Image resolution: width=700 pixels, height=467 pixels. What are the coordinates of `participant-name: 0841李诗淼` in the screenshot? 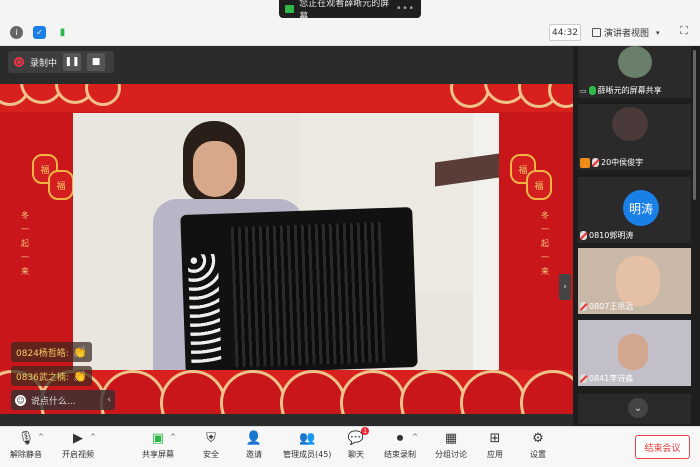 It's located at (611, 378).